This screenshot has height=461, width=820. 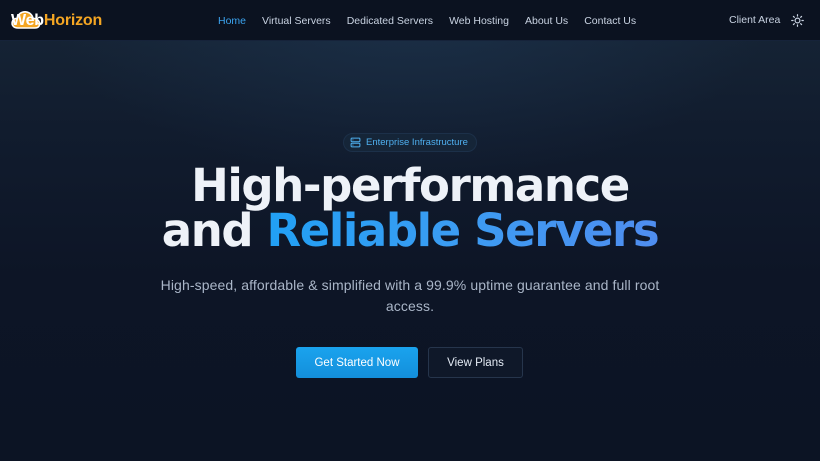 I want to click on get-started-button: Get Started Now, so click(x=357, y=362).